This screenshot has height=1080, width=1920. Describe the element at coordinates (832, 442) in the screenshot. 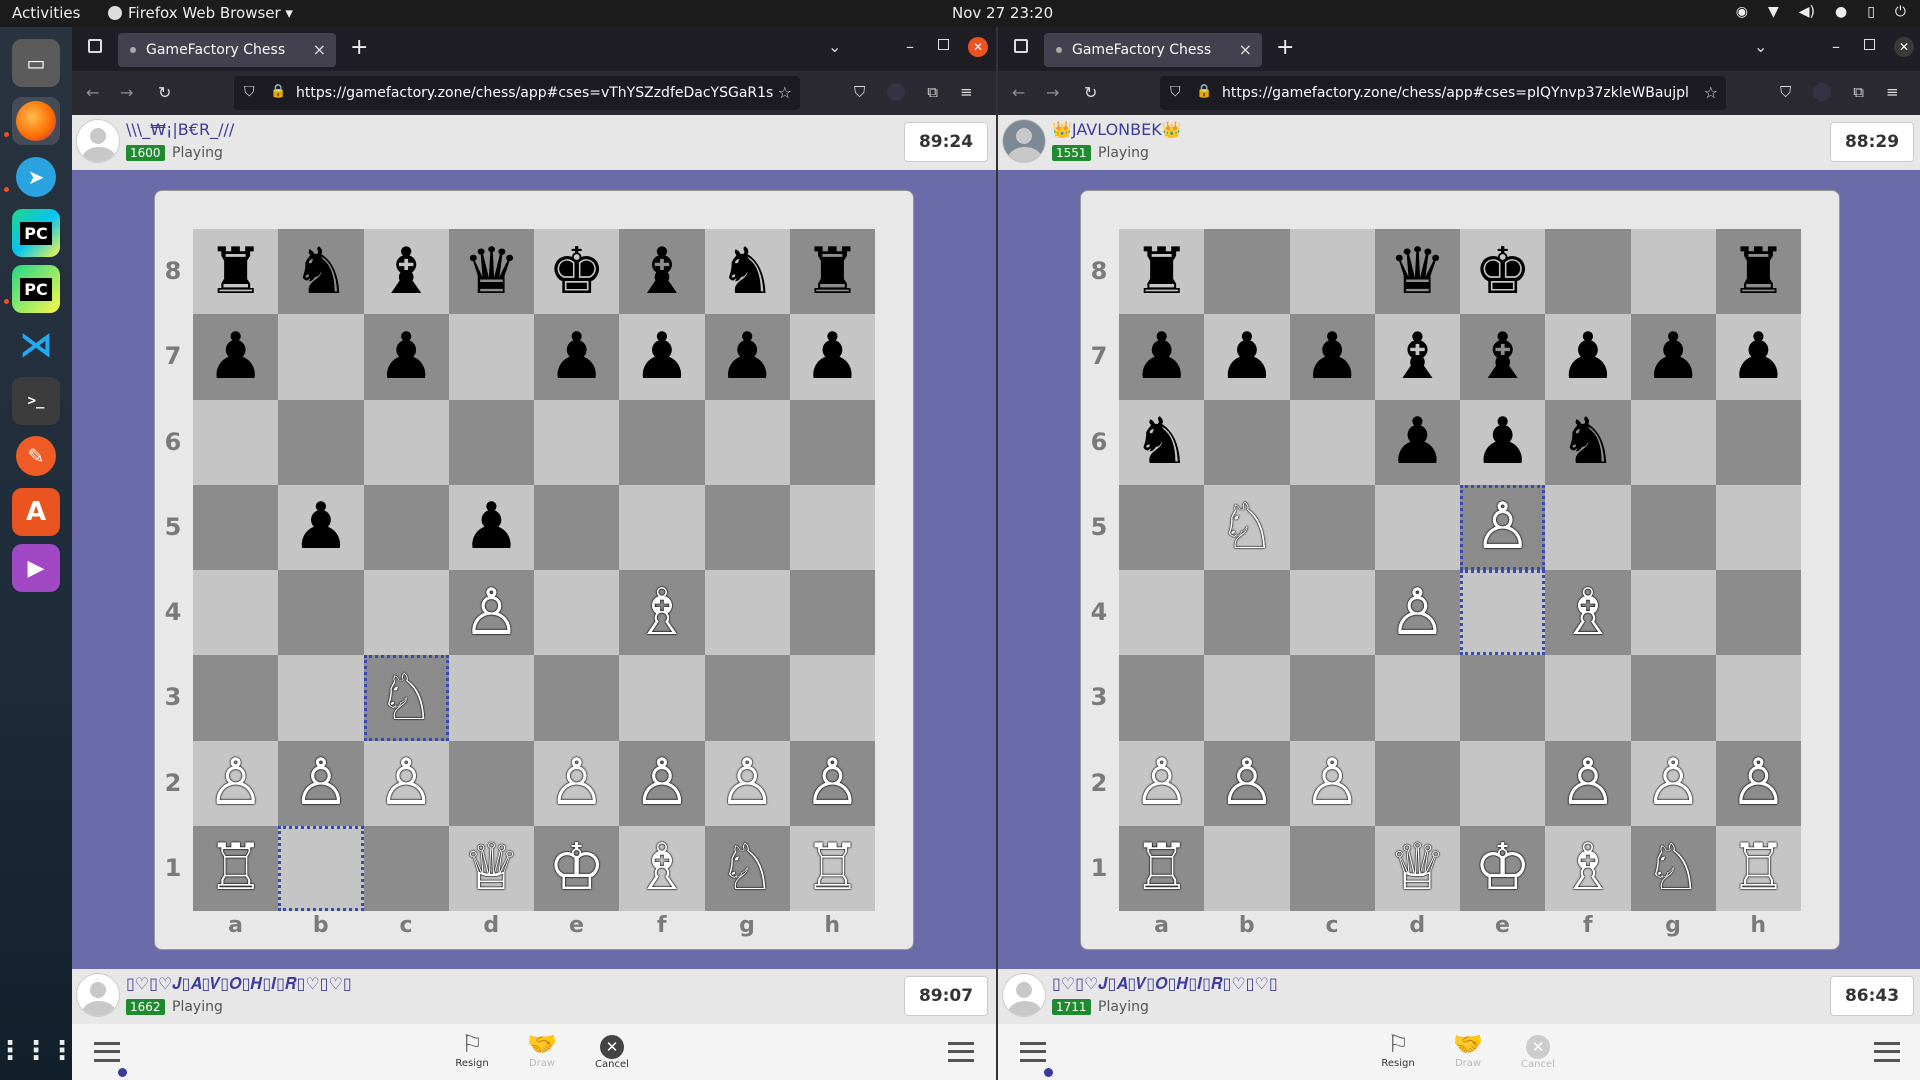

I see `square-h6` at that location.